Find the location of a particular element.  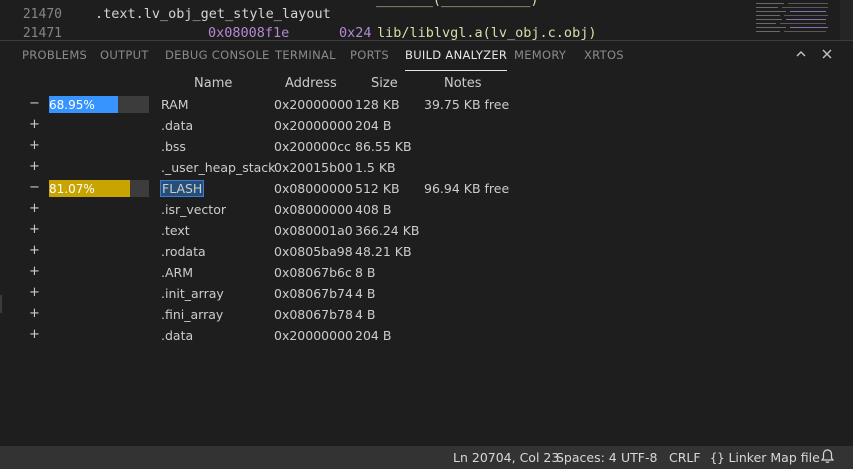

row-name: .rodata is located at coordinates (183, 251).